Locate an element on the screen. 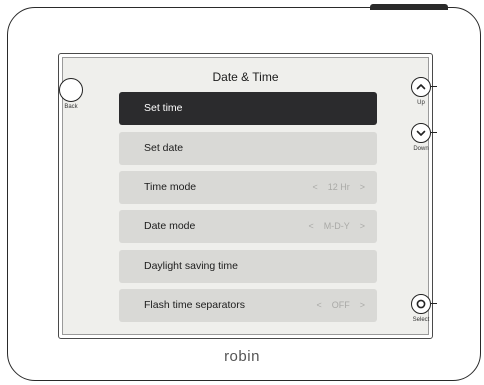 The width and height of the screenshot is (484, 385). time-mode-current-value: 12 Hr is located at coordinates (338, 187).